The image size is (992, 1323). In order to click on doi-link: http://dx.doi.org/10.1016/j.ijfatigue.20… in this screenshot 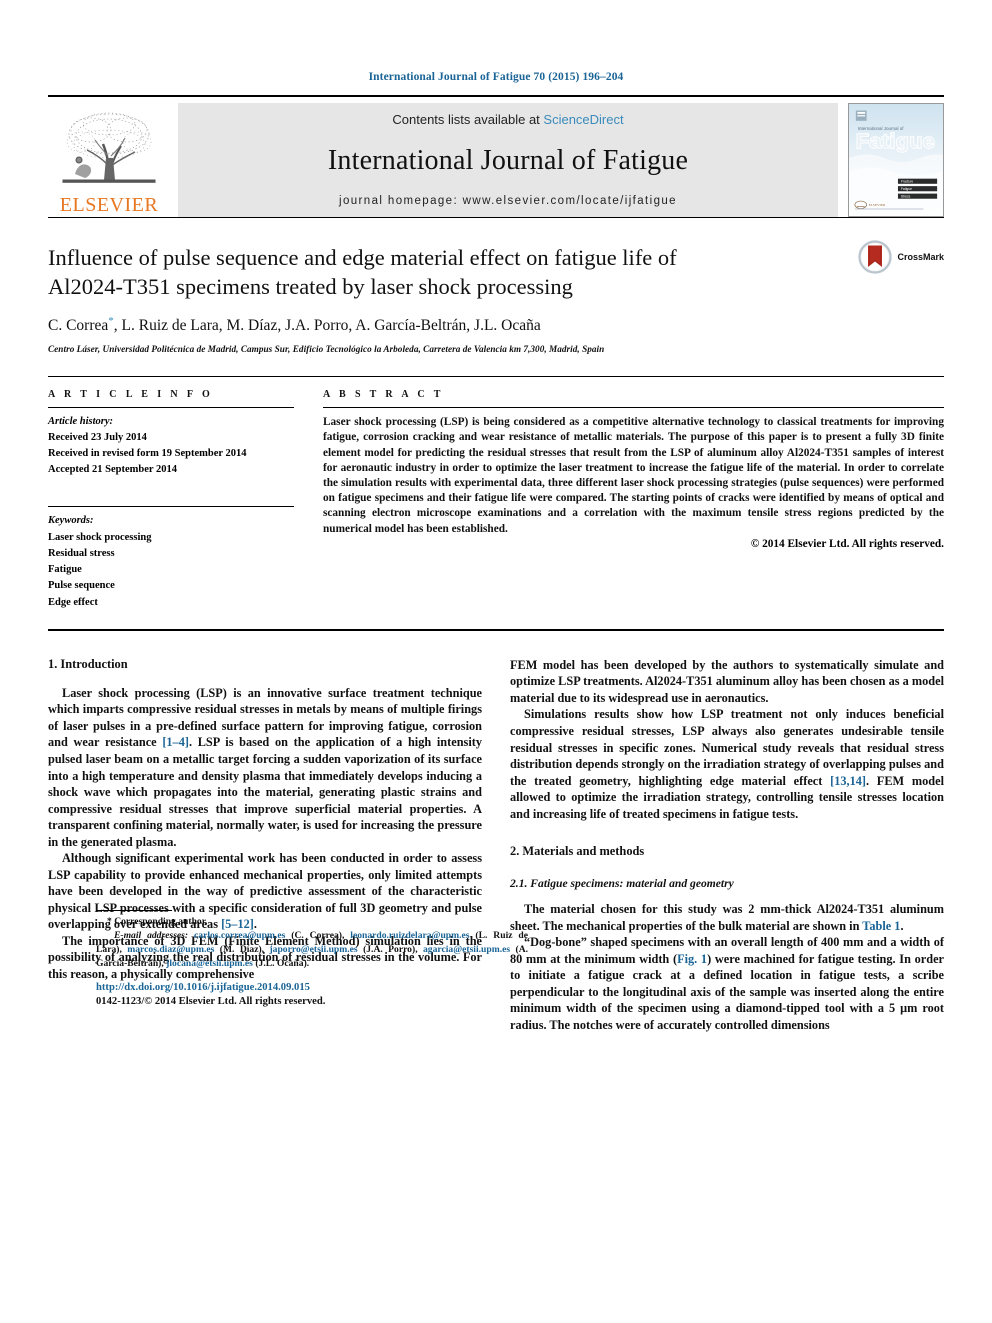, I will do `click(210, 988)`.